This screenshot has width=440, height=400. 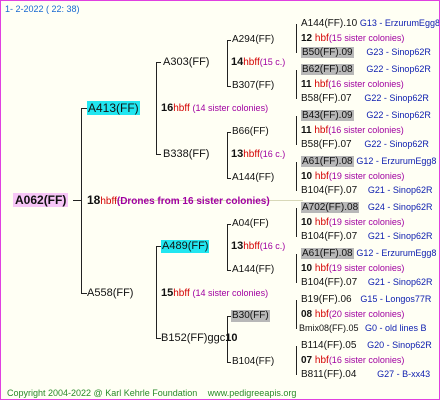 I want to click on queen-a489: A489(FF), so click(x=185, y=246).